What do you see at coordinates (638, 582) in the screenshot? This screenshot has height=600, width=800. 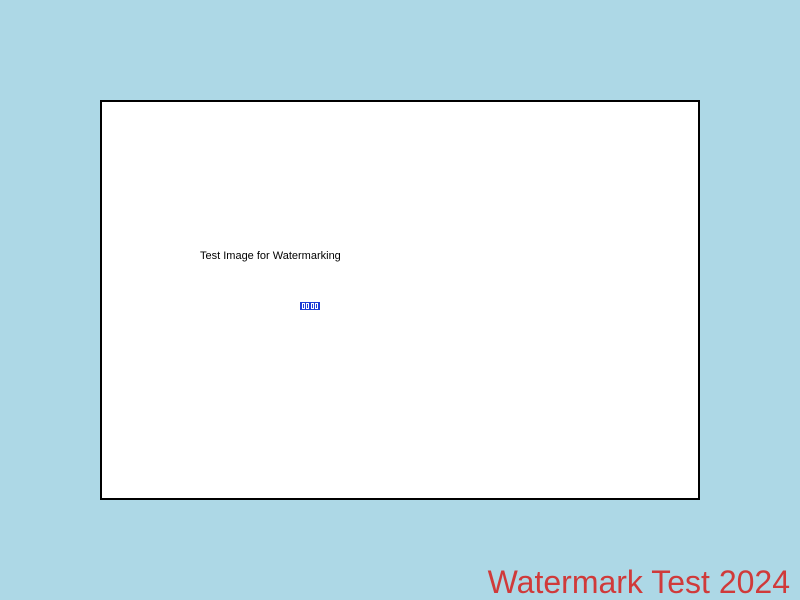 I see `watermark-text: Watermark Test 2024` at bounding box center [638, 582].